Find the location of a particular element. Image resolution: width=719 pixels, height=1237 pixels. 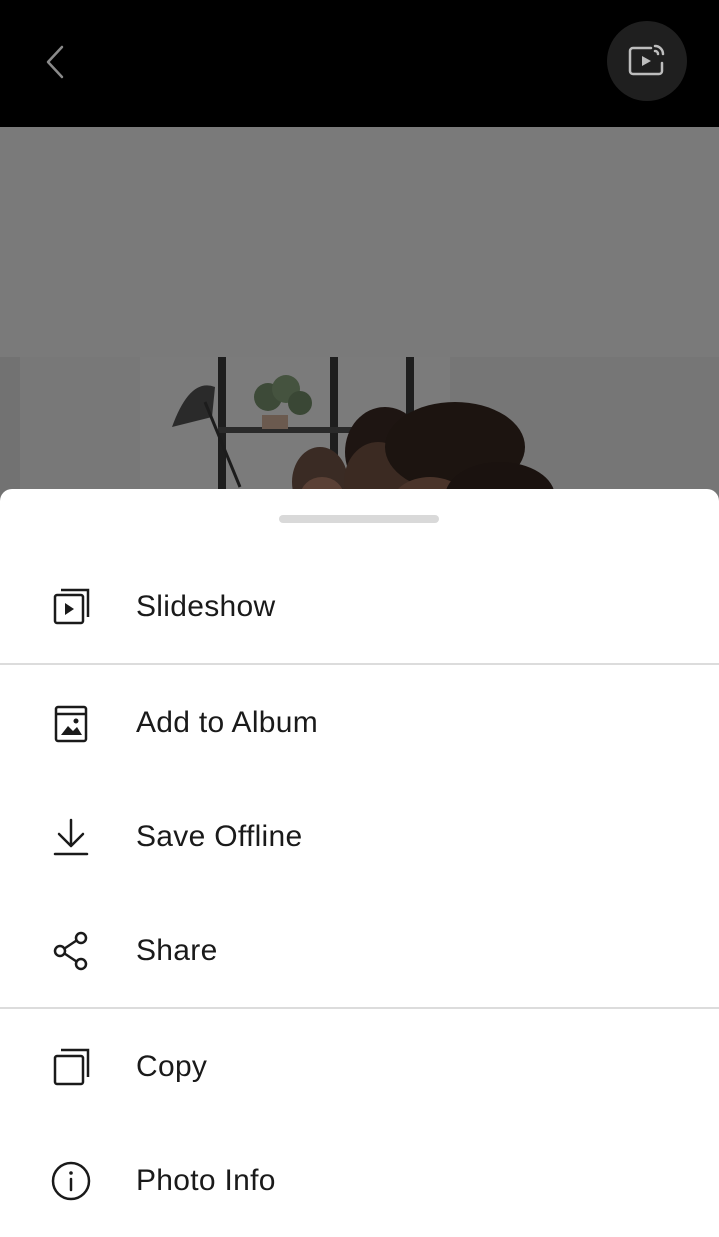

share-icon is located at coordinates (71, 951).